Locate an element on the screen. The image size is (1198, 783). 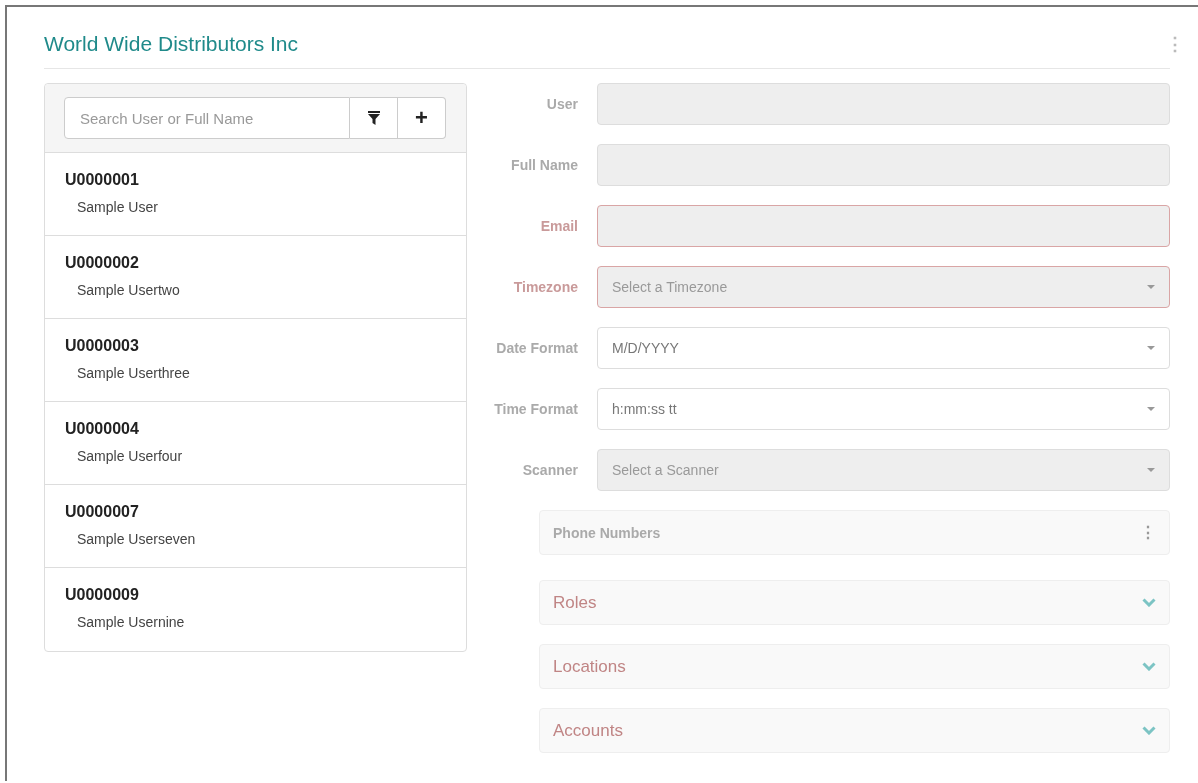
field-label: Time Format is located at coordinates (536, 409).